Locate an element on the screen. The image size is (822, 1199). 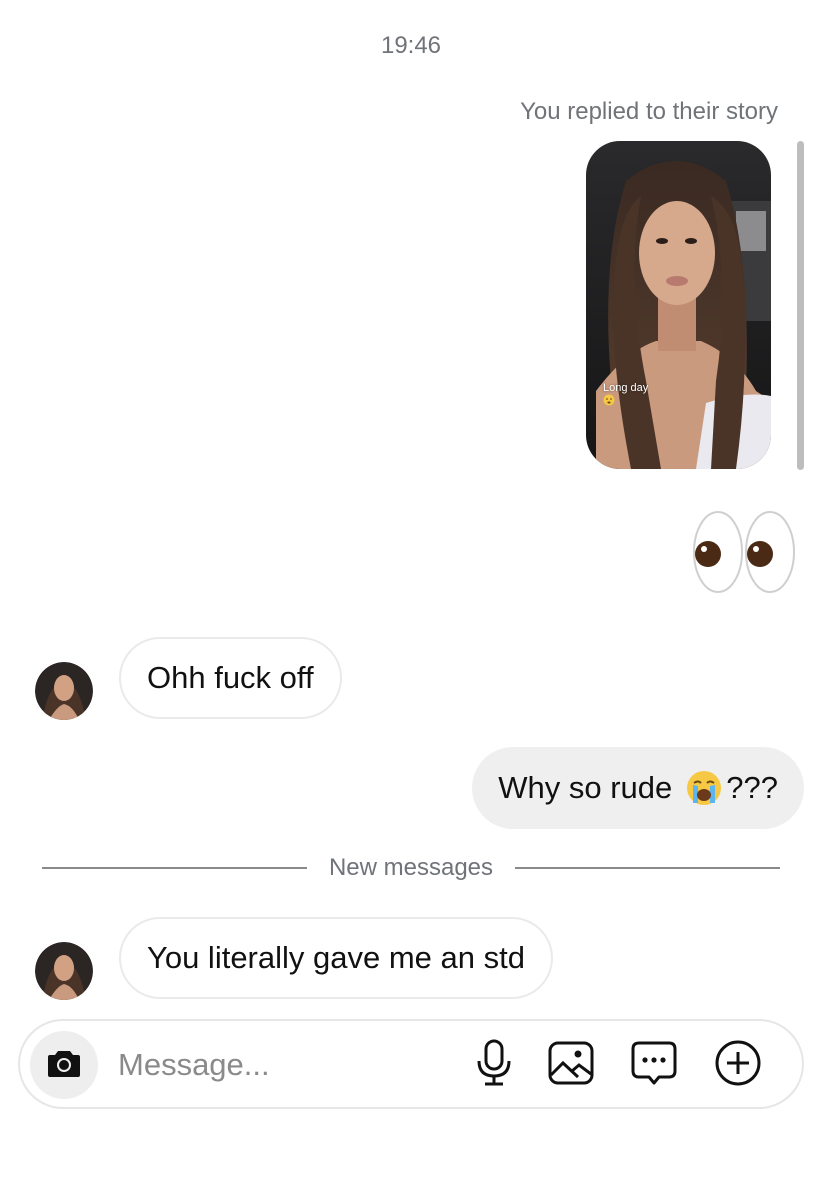
new-messages-divider: New messages is located at coordinates (411, 868).